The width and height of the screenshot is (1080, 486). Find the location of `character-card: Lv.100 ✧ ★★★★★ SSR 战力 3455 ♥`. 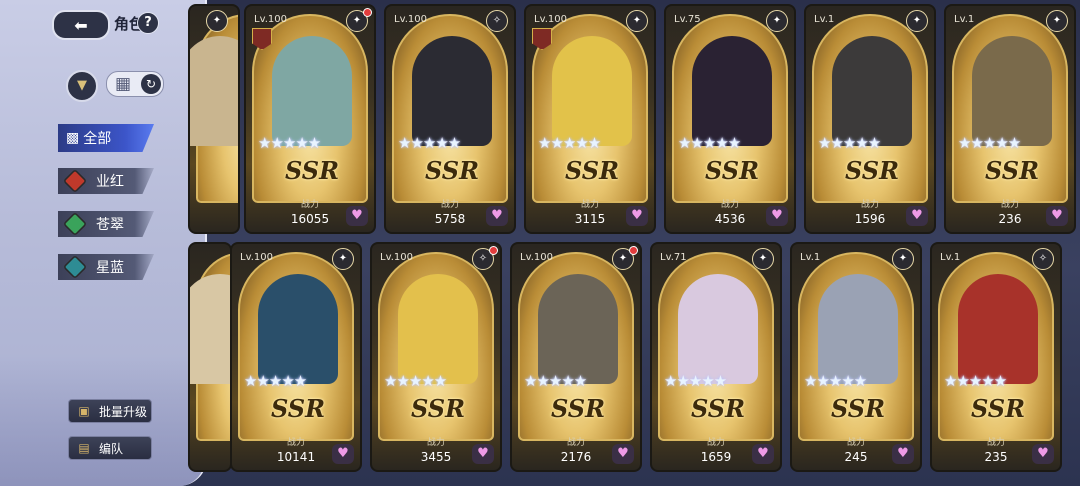

character-card: Lv.100 ✧ ★★★★★ SSR 战力 3455 ♥ is located at coordinates (436, 357).